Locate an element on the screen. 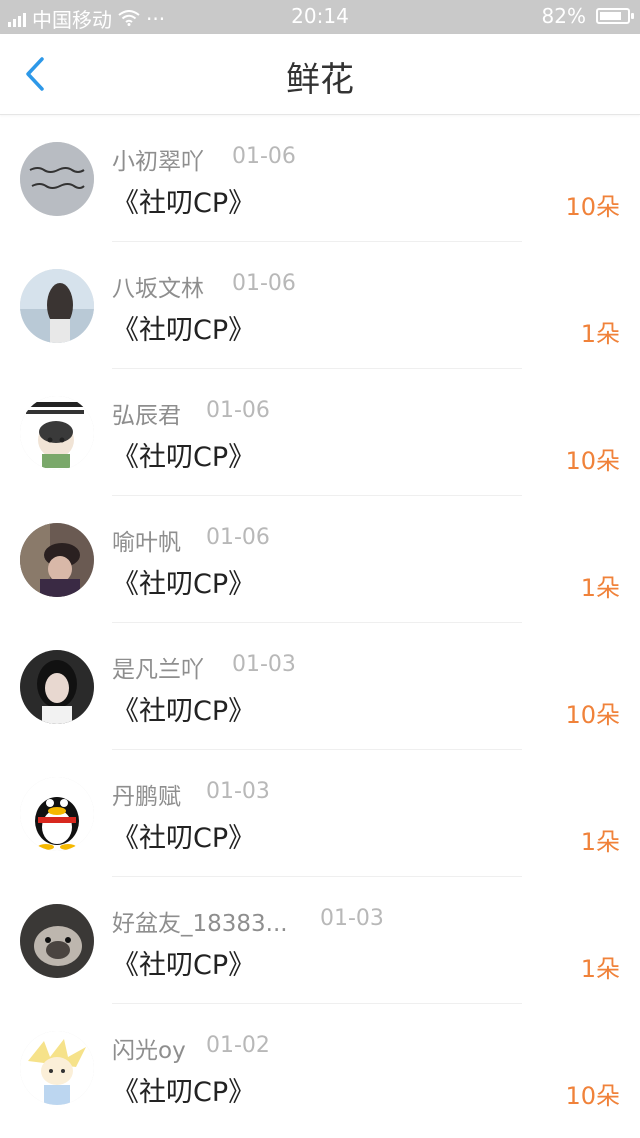 This screenshot has width=640, height=1138. user-name: 八坂文林 is located at coordinates (158, 289).